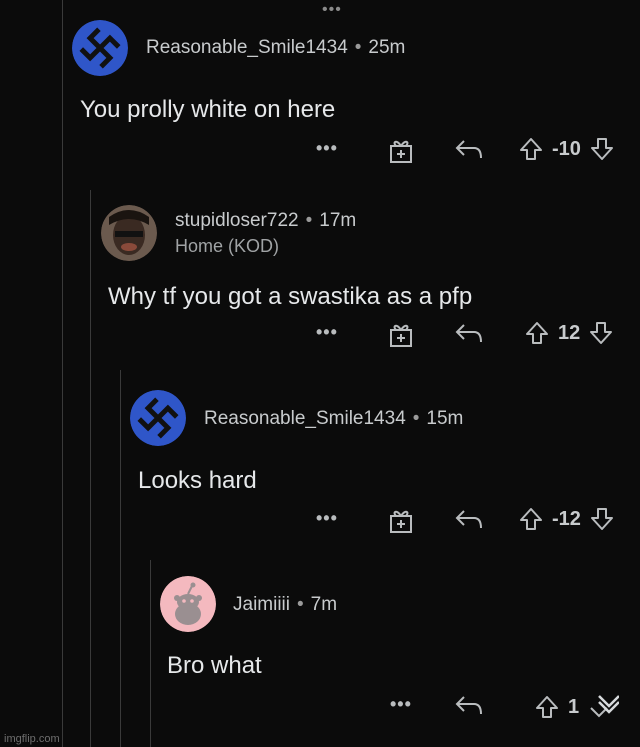 Image resolution: width=640 pixels, height=747 pixels. What do you see at coordinates (214, 665) in the screenshot?
I see `comment-text: Bro what` at bounding box center [214, 665].